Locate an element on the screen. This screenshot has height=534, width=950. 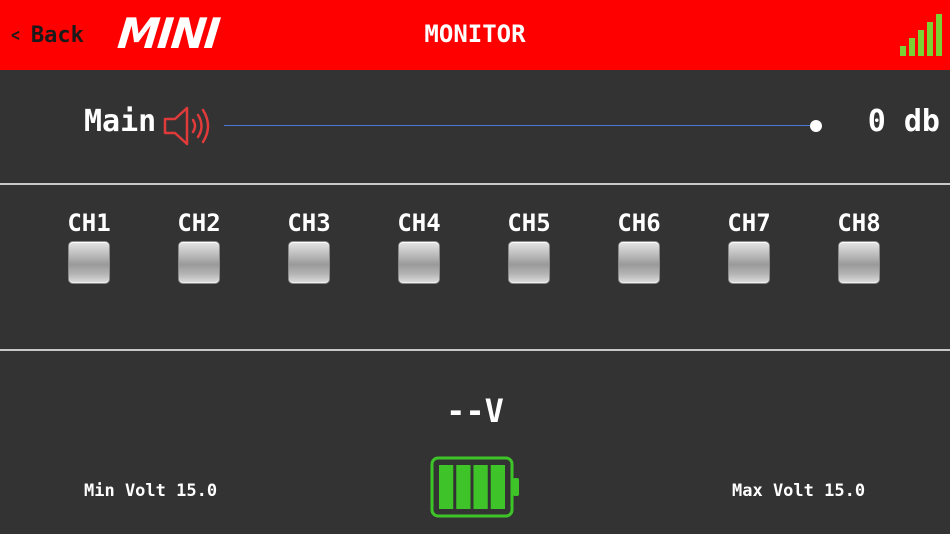
main-label: Main is located at coordinates (120, 121).